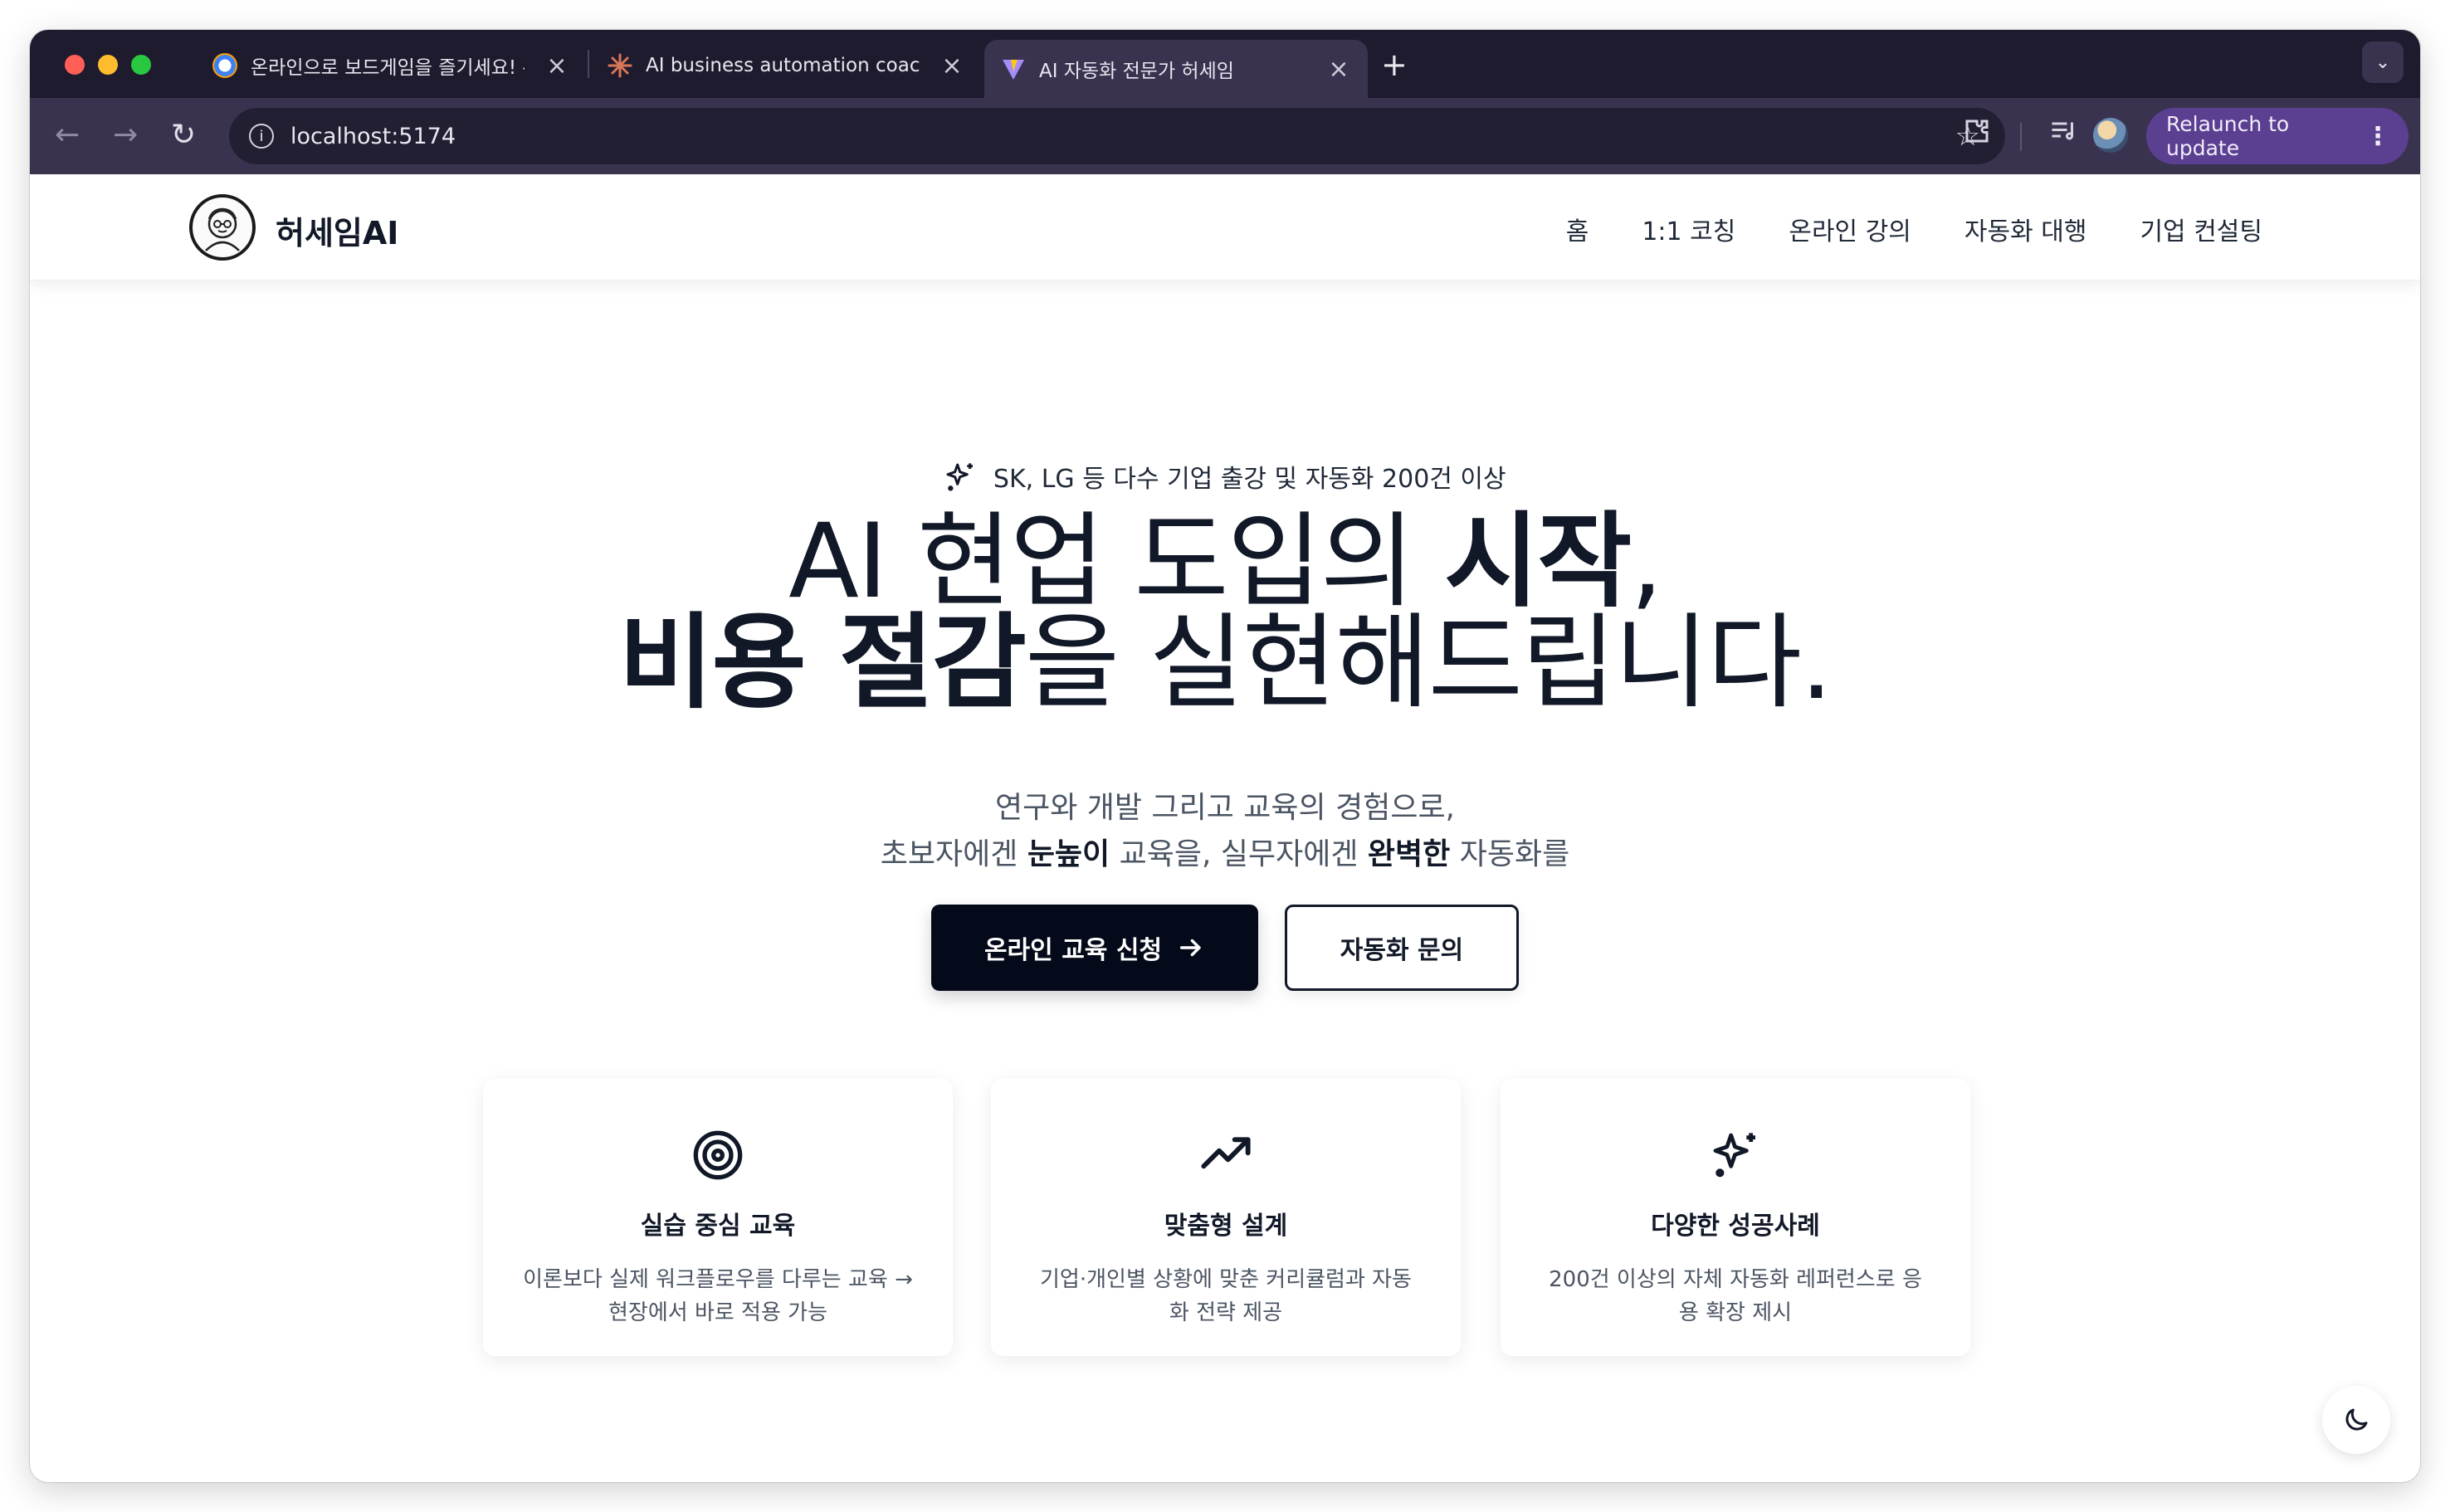 This screenshot has width=2450, height=1512. Describe the element at coordinates (823, 663) in the screenshot. I see `hero-title-emphasis: 비용 절감` at that location.